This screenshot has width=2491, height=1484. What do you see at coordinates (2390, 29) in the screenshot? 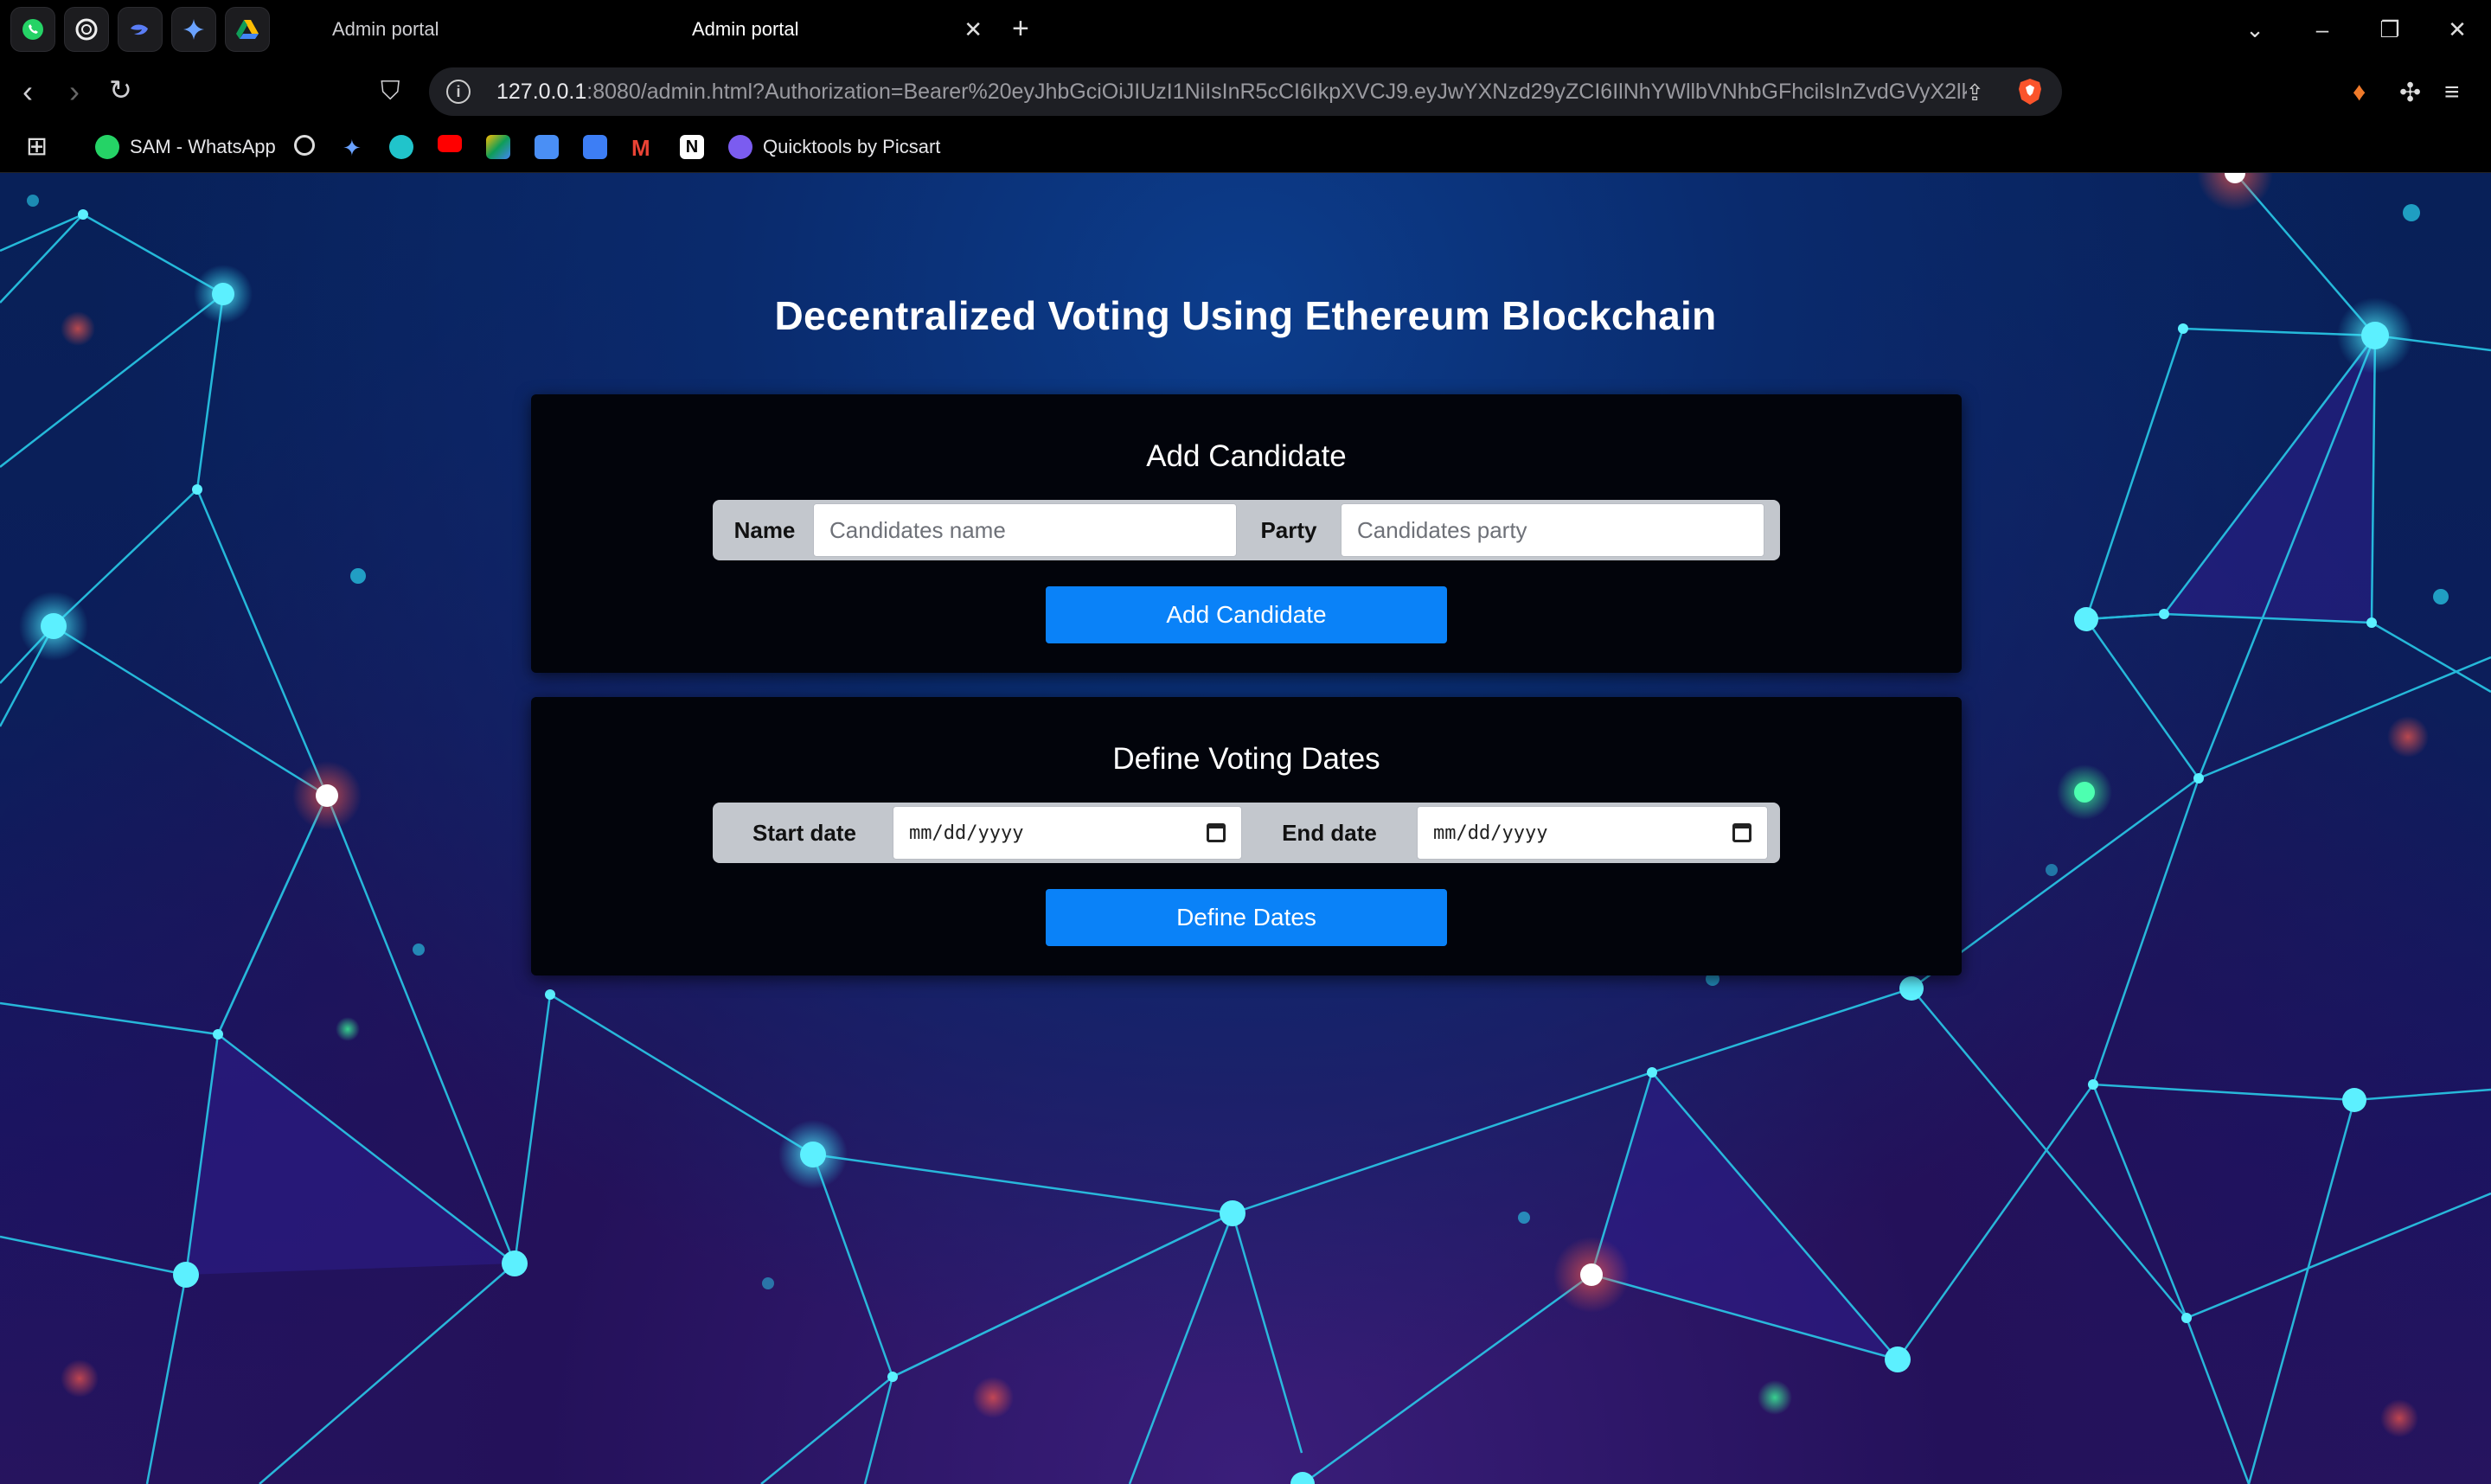
I see `restore-icon: ❐` at bounding box center [2390, 29].